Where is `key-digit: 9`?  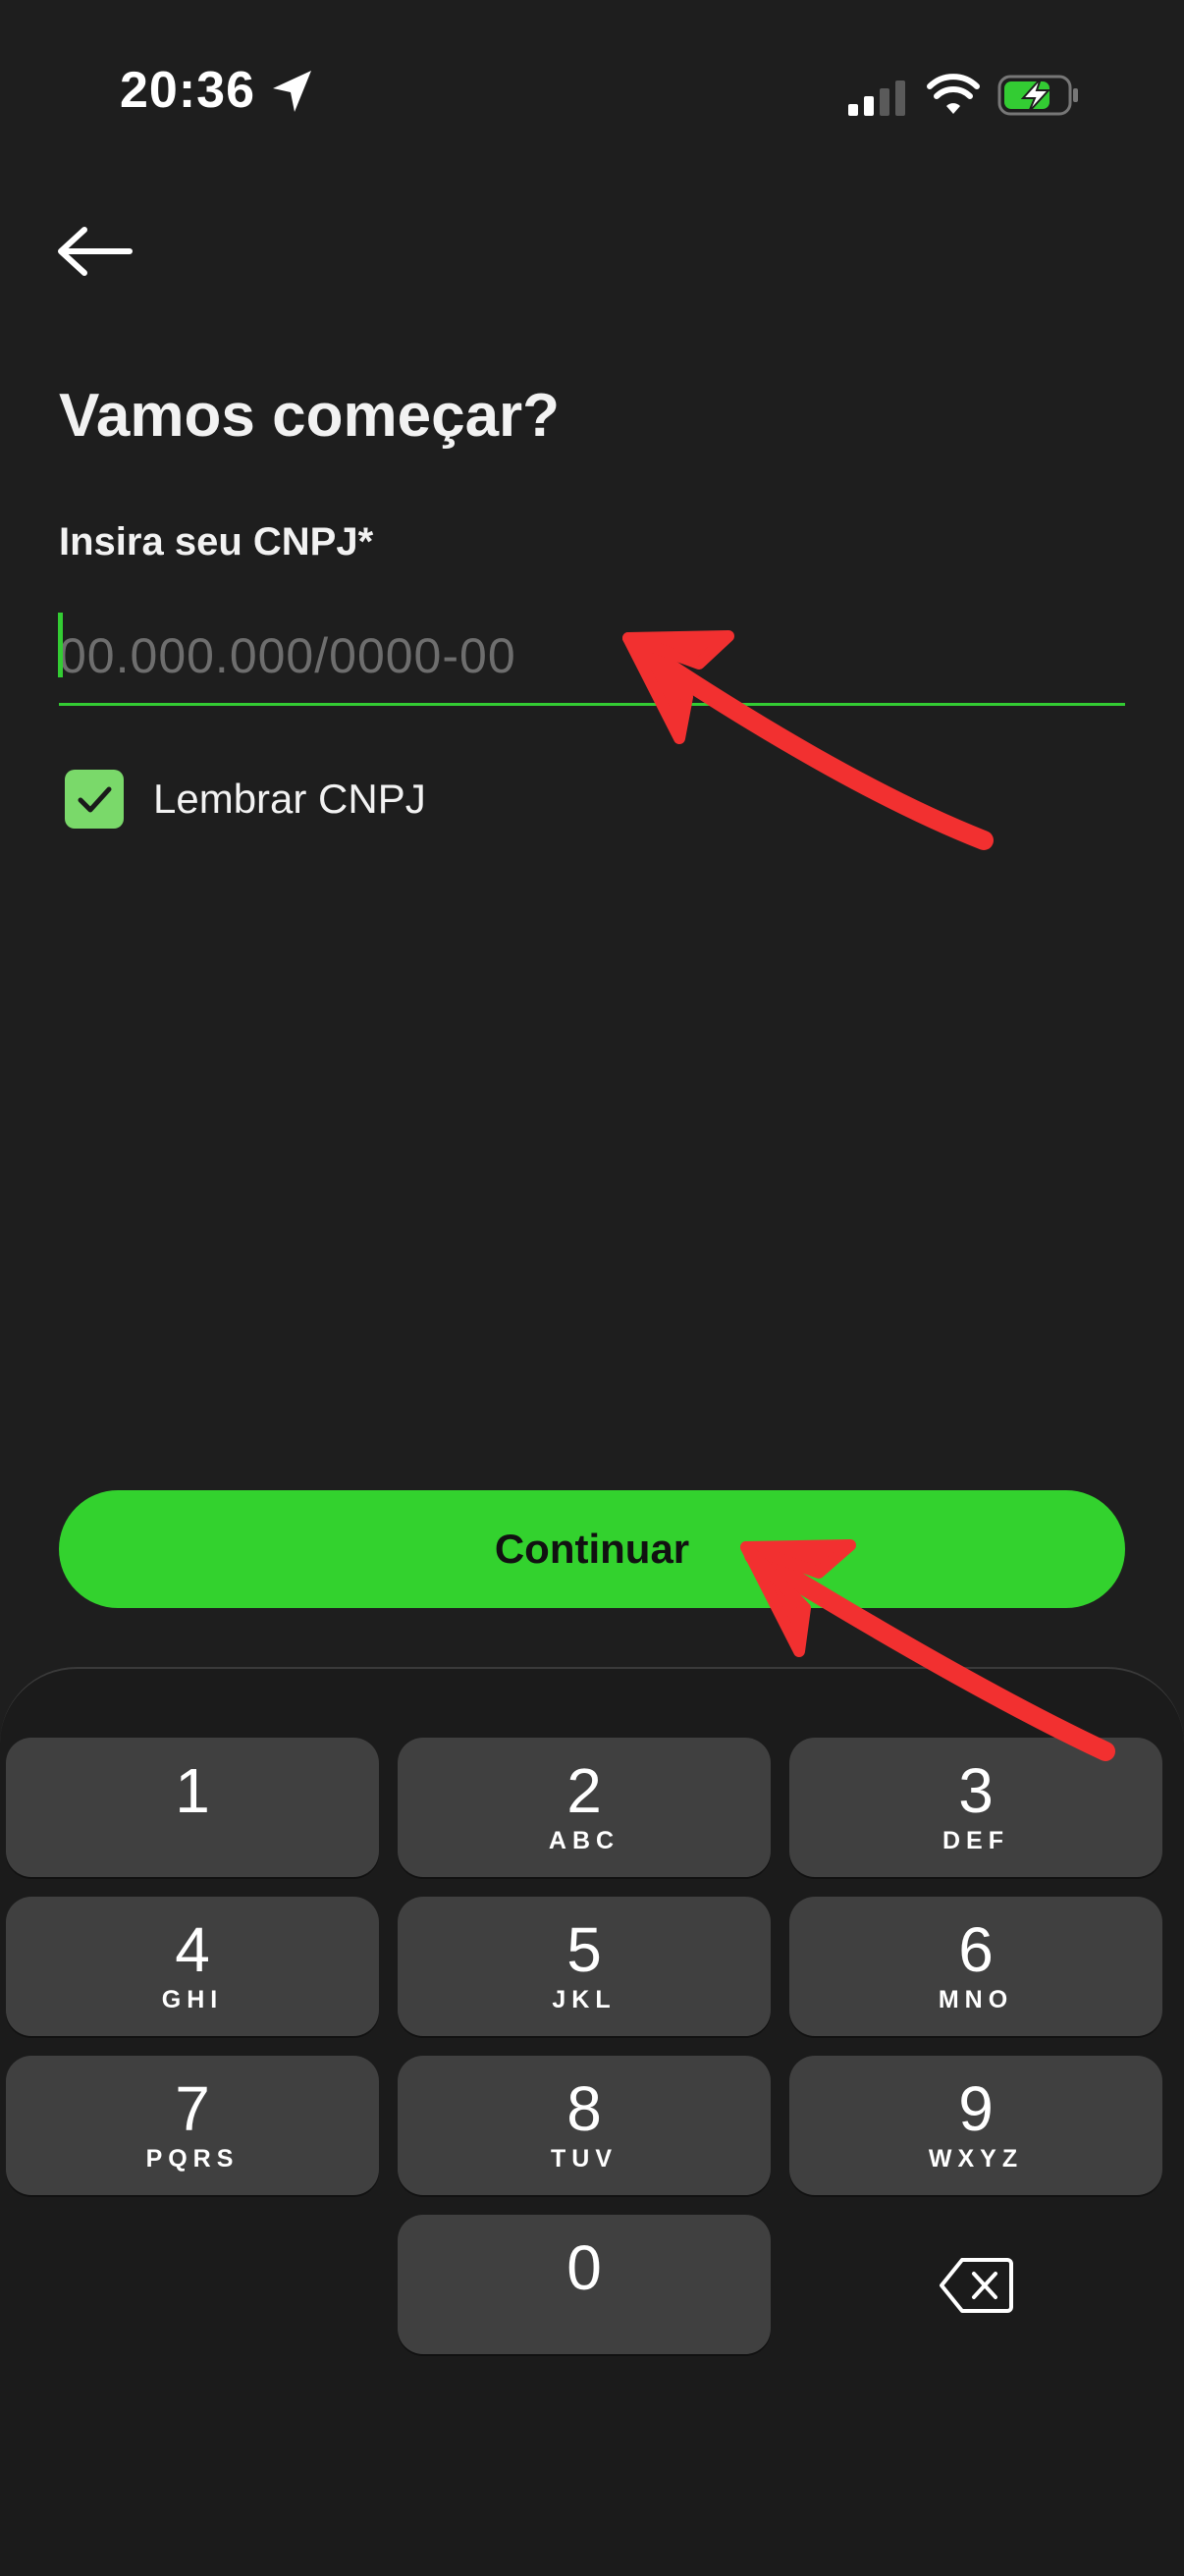
key-digit: 9 is located at coordinates (976, 2108).